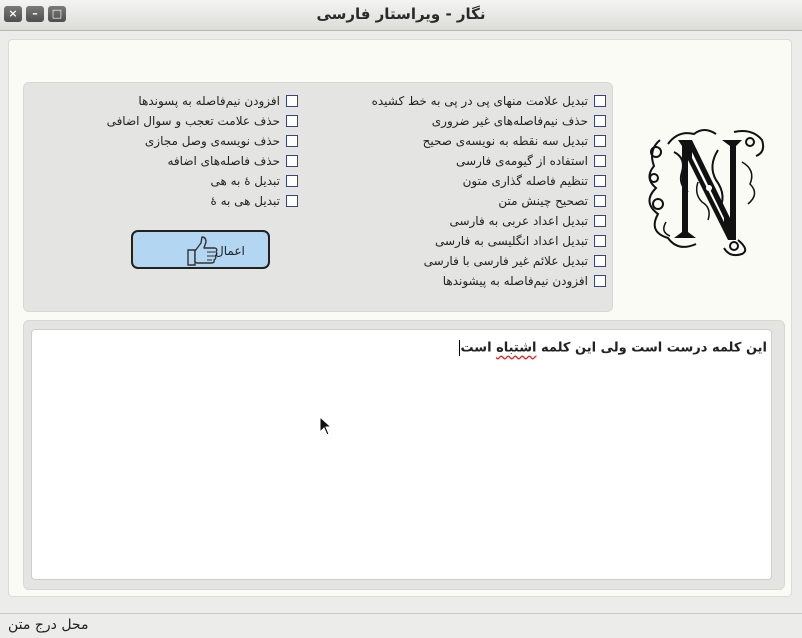 This screenshot has height=638, width=802. What do you see at coordinates (401, 625) in the screenshot?
I see `status-bar: محل درج متن` at bounding box center [401, 625].